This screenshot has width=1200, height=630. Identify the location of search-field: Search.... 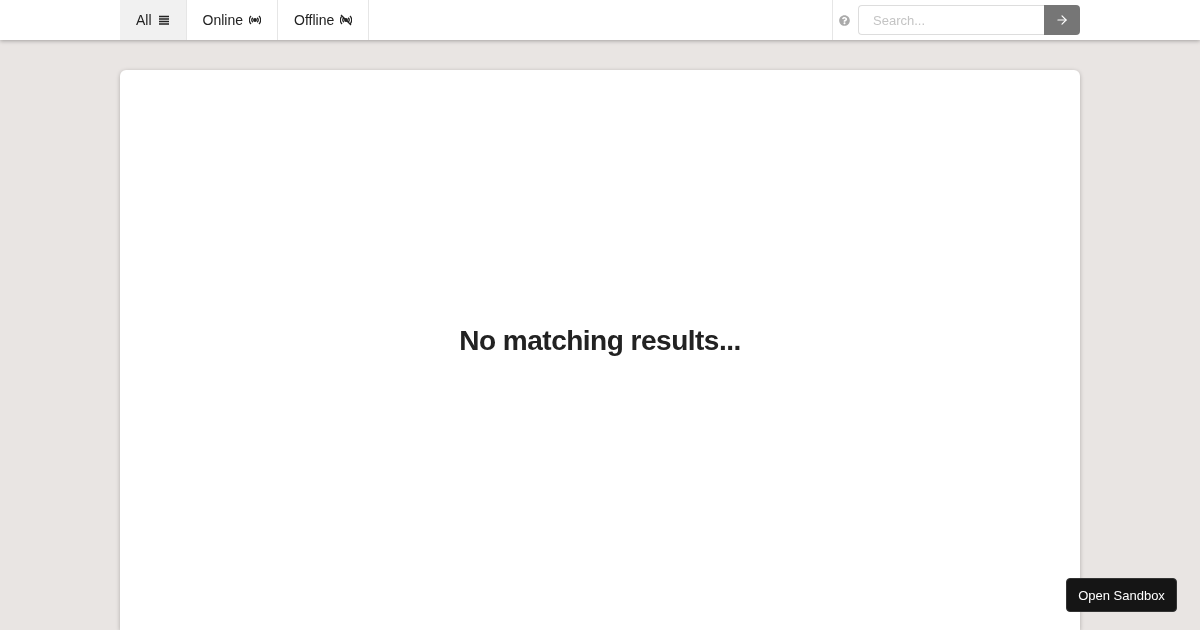
(951, 20).